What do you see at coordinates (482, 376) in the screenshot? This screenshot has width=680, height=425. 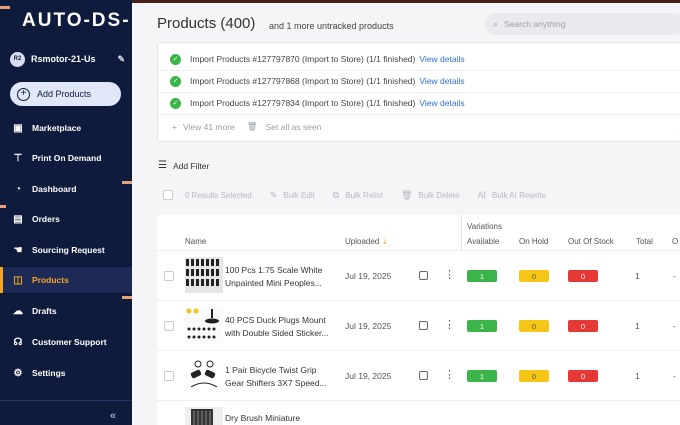 I see `available-badge: 1` at bounding box center [482, 376].